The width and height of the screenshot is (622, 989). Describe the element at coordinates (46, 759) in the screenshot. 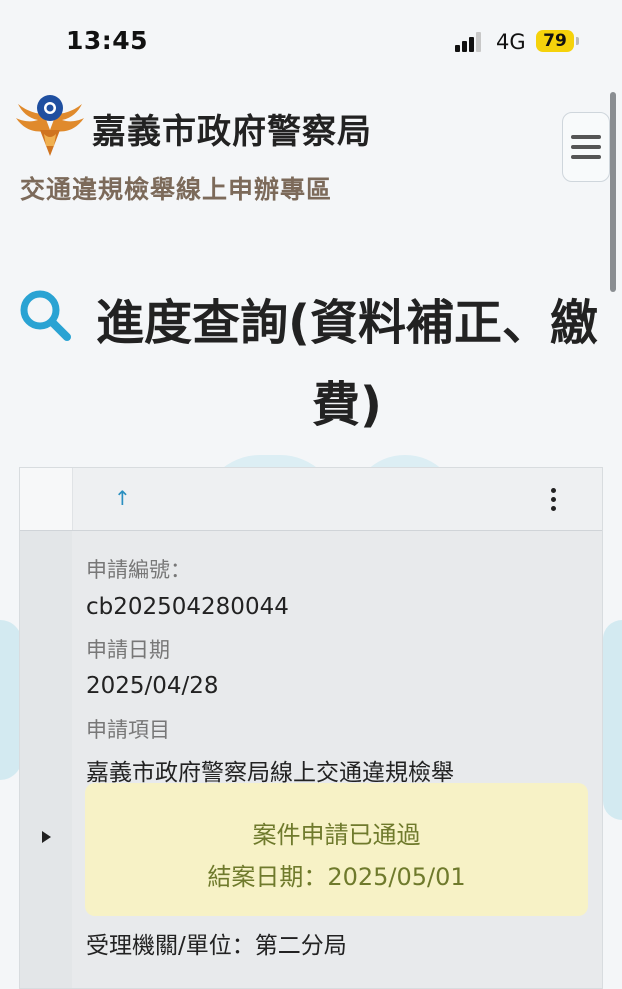

I see `expand-column` at that location.